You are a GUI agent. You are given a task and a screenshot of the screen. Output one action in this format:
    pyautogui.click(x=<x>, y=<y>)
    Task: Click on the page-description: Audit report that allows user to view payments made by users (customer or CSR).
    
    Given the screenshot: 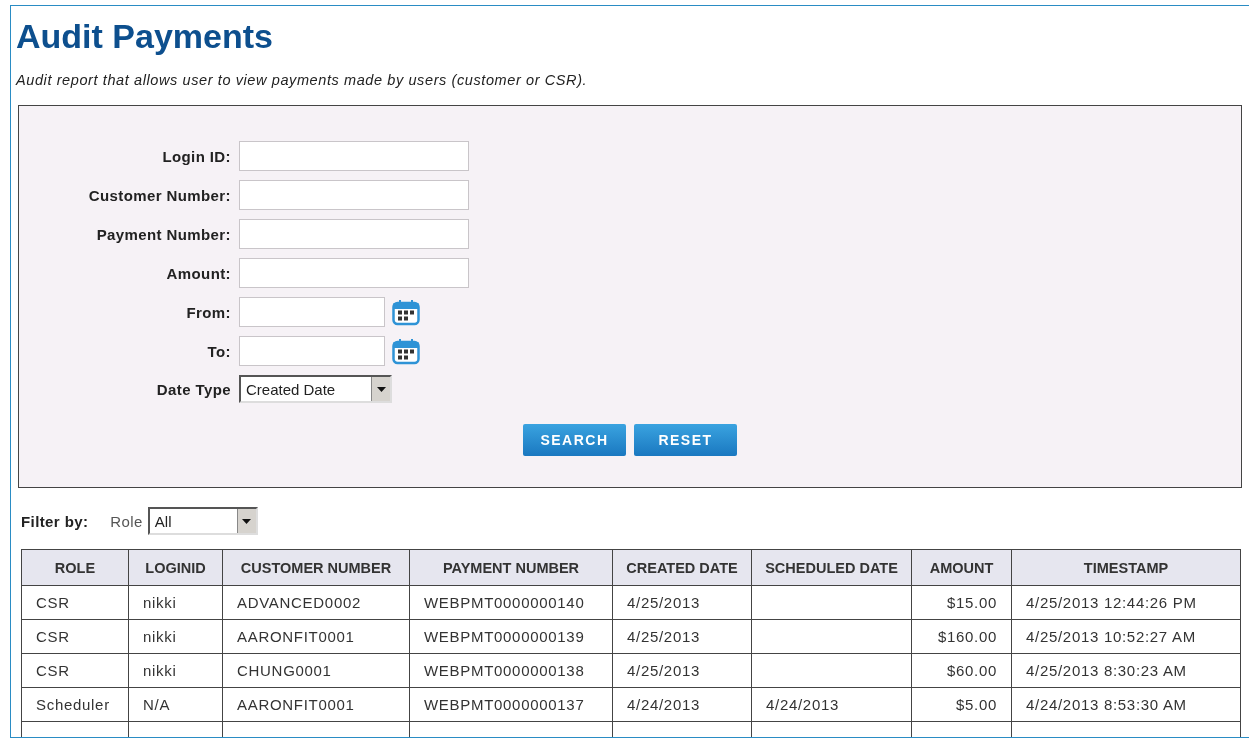 What is the action you would take?
    pyautogui.click(x=302, y=80)
    